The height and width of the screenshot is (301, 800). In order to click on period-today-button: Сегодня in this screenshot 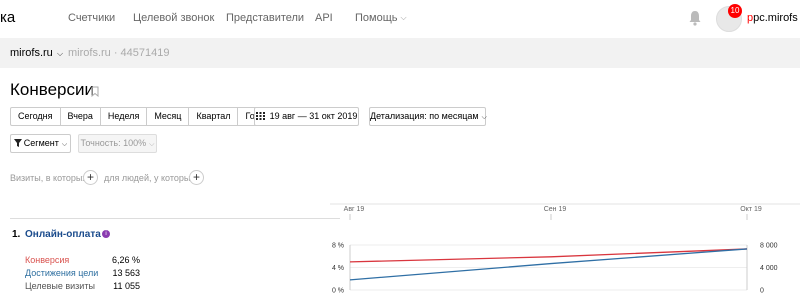, I will do `click(36, 116)`.